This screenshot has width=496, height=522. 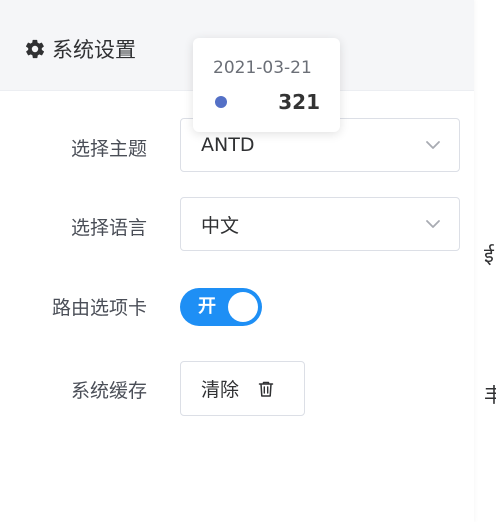 What do you see at coordinates (108, 228) in the screenshot?
I see `language-label: 选择语言` at bounding box center [108, 228].